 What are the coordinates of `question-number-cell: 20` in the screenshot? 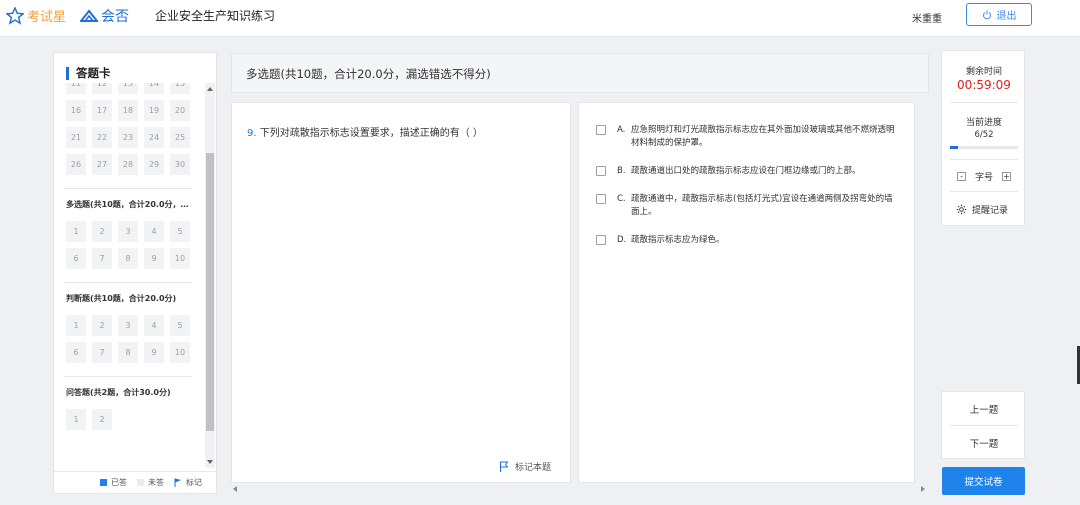 It's located at (180, 110).